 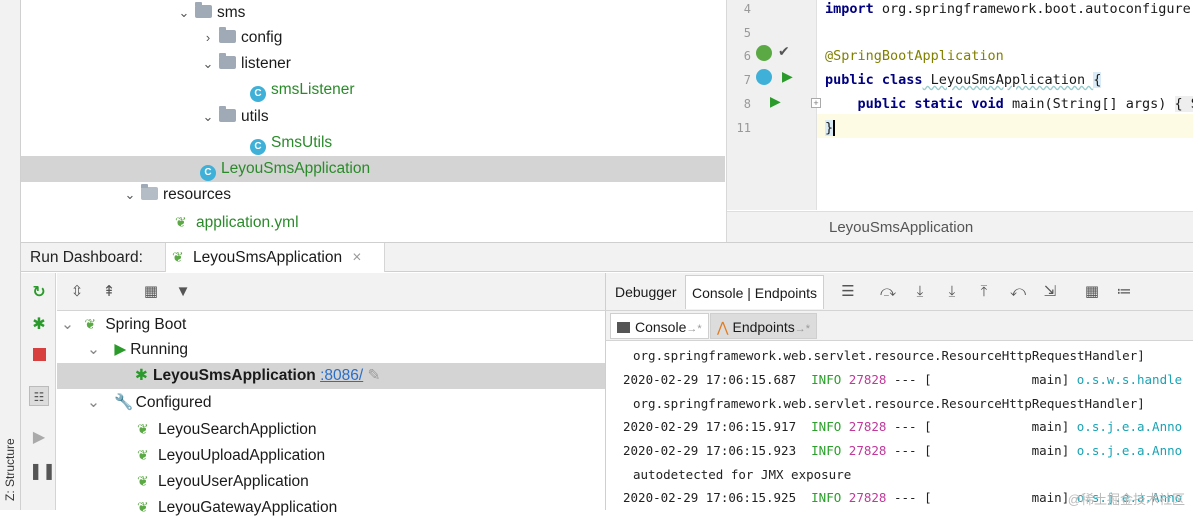 I want to click on run-dashboard-tab: ❦ LeyouSmsApplication ×, so click(x=275, y=257).